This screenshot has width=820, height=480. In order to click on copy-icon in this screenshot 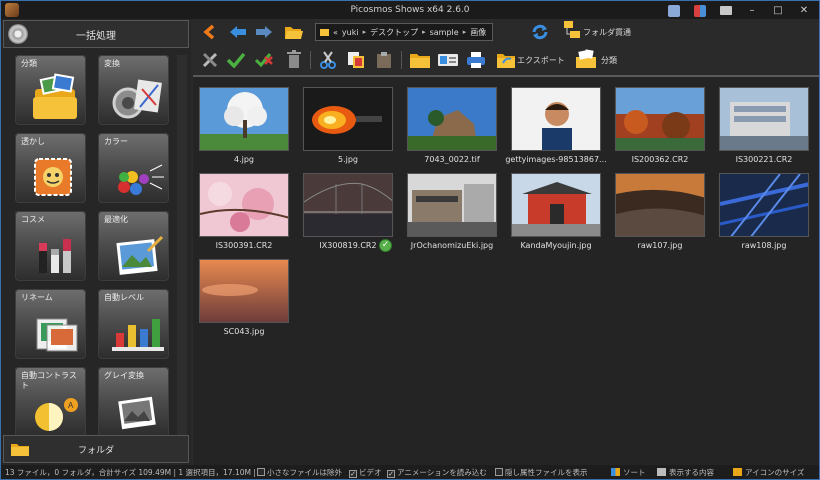, I will do `click(356, 60)`.